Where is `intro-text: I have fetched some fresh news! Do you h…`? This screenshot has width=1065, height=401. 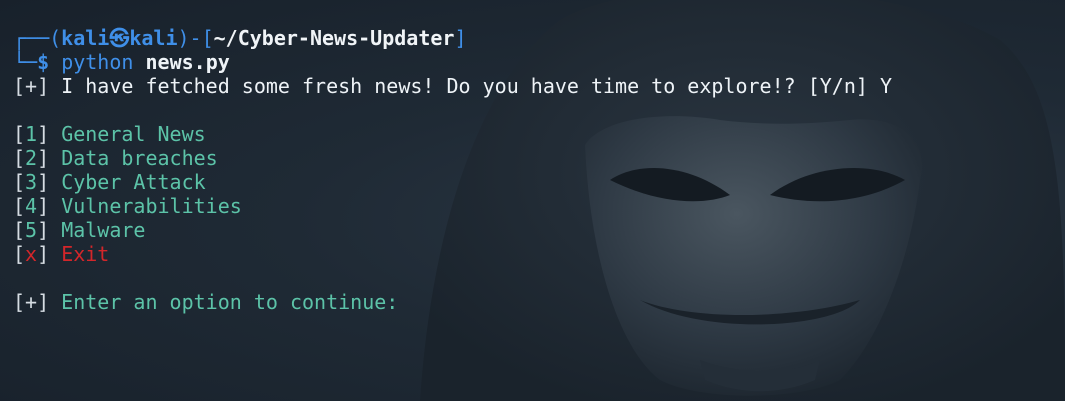
intro-text: I have fetched some fresh news! Do you h… is located at coordinates (477, 86).